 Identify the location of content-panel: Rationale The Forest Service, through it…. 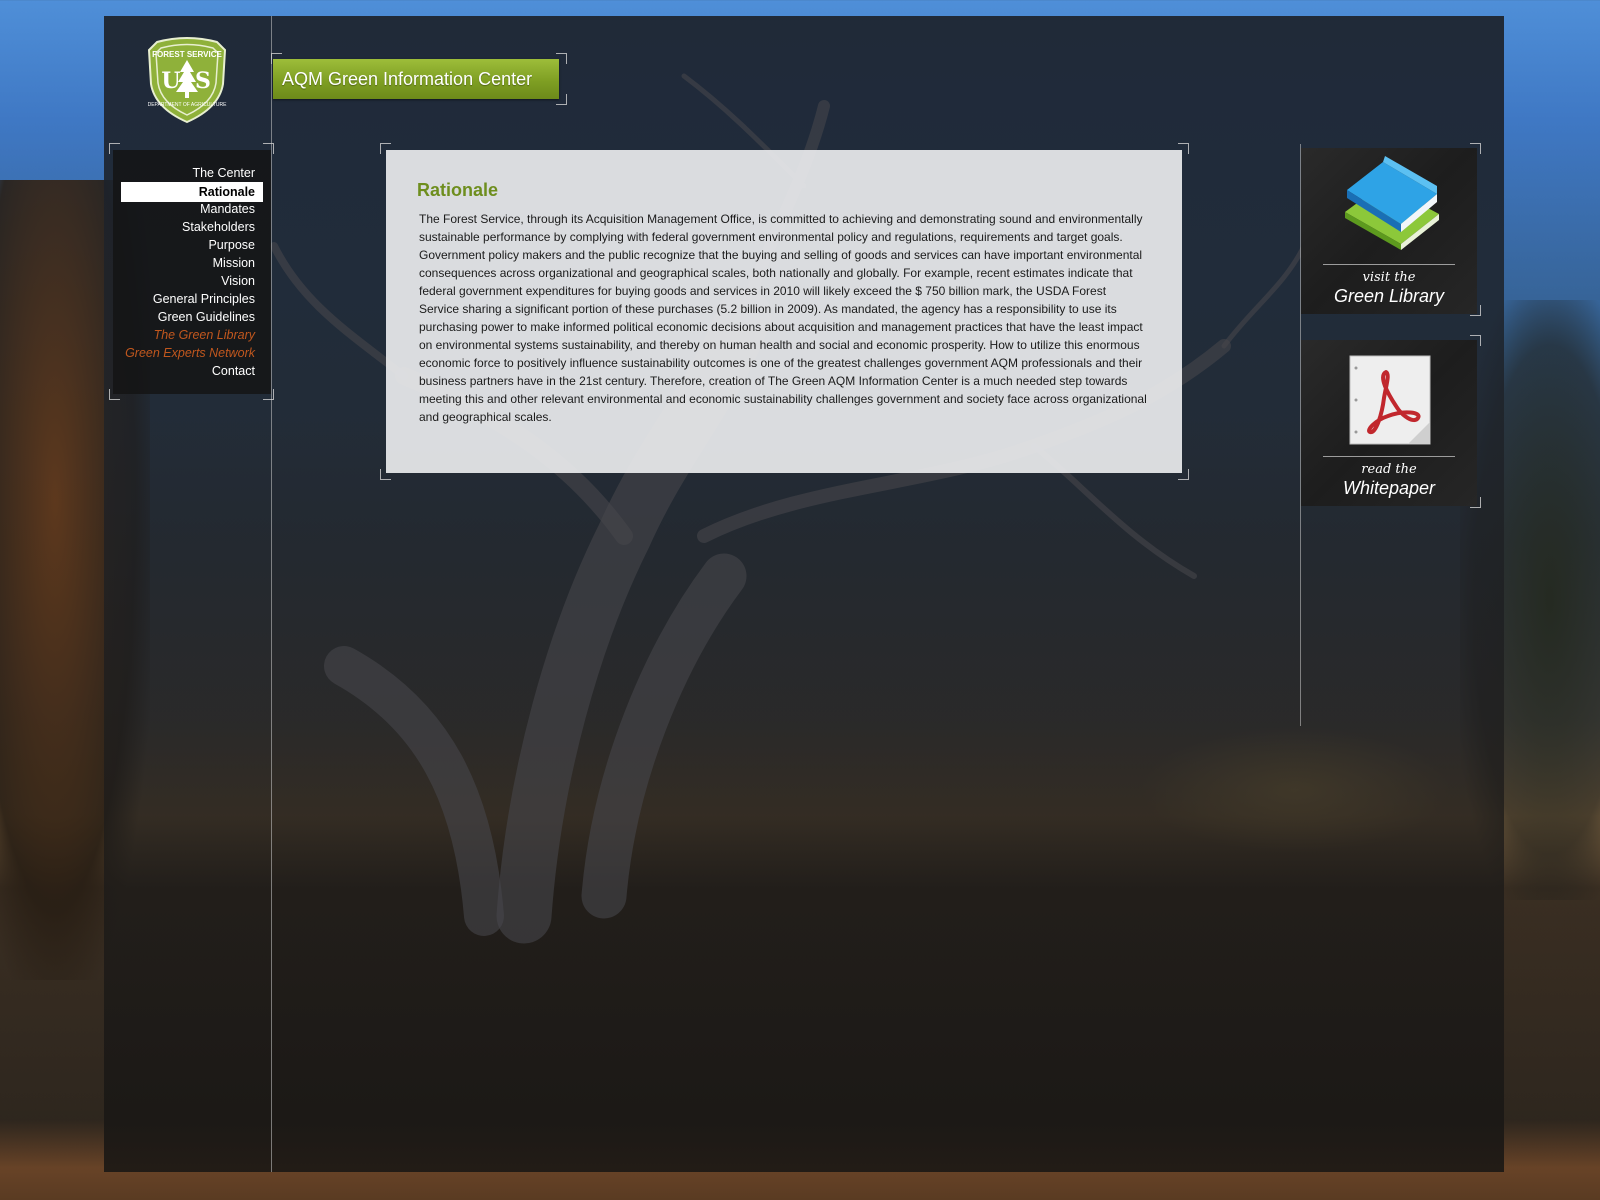
(784, 311).